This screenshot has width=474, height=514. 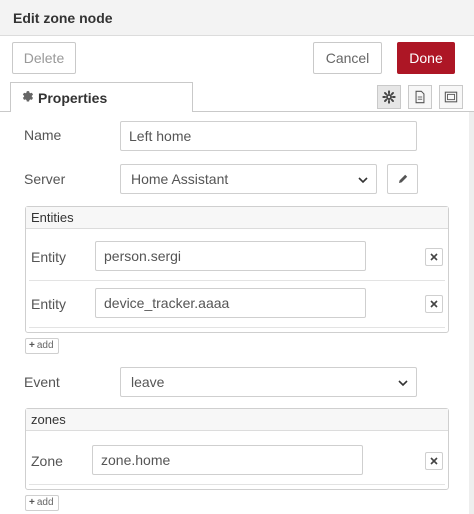 I want to click on event-select-value: leave, so click(x=148, y=382).